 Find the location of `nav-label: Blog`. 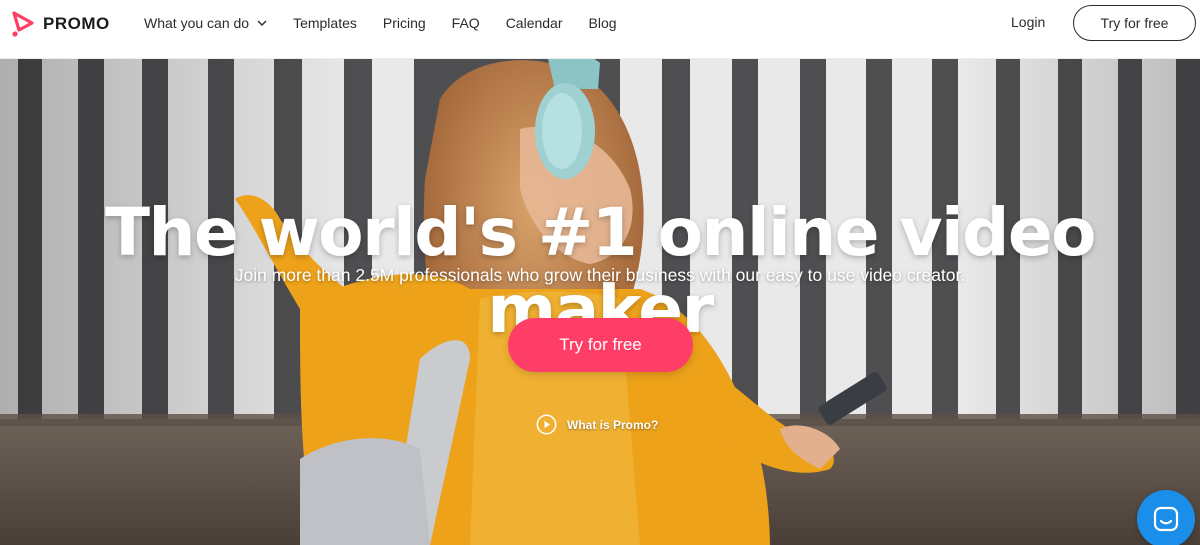

nav-label: Blog is located at coordinates (602, 22).